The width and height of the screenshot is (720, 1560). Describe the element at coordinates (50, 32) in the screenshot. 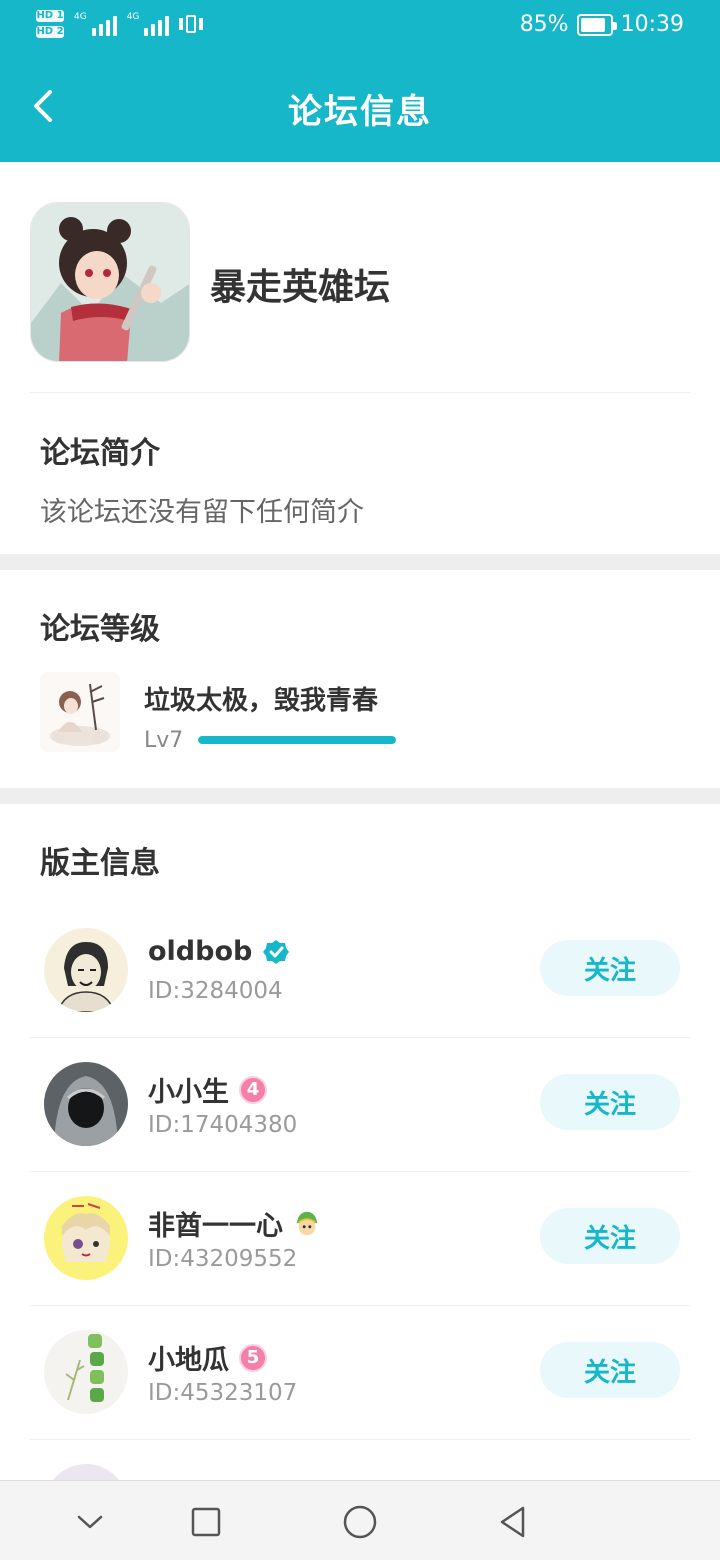

I see `hd-2-icon: HD 2` at that location.